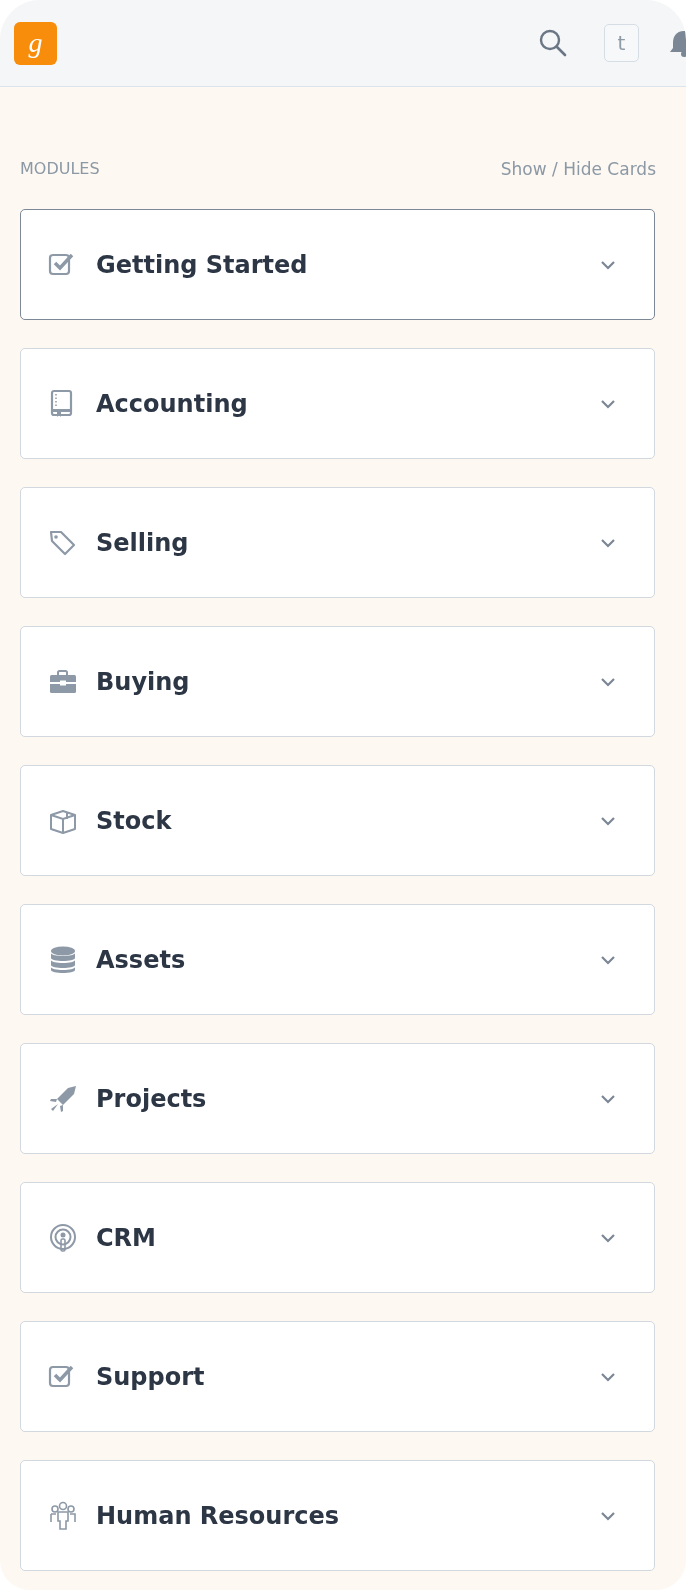 This screenshot has width=686, height=1590. I want to click on module-title: Stock, so click(134, 821).